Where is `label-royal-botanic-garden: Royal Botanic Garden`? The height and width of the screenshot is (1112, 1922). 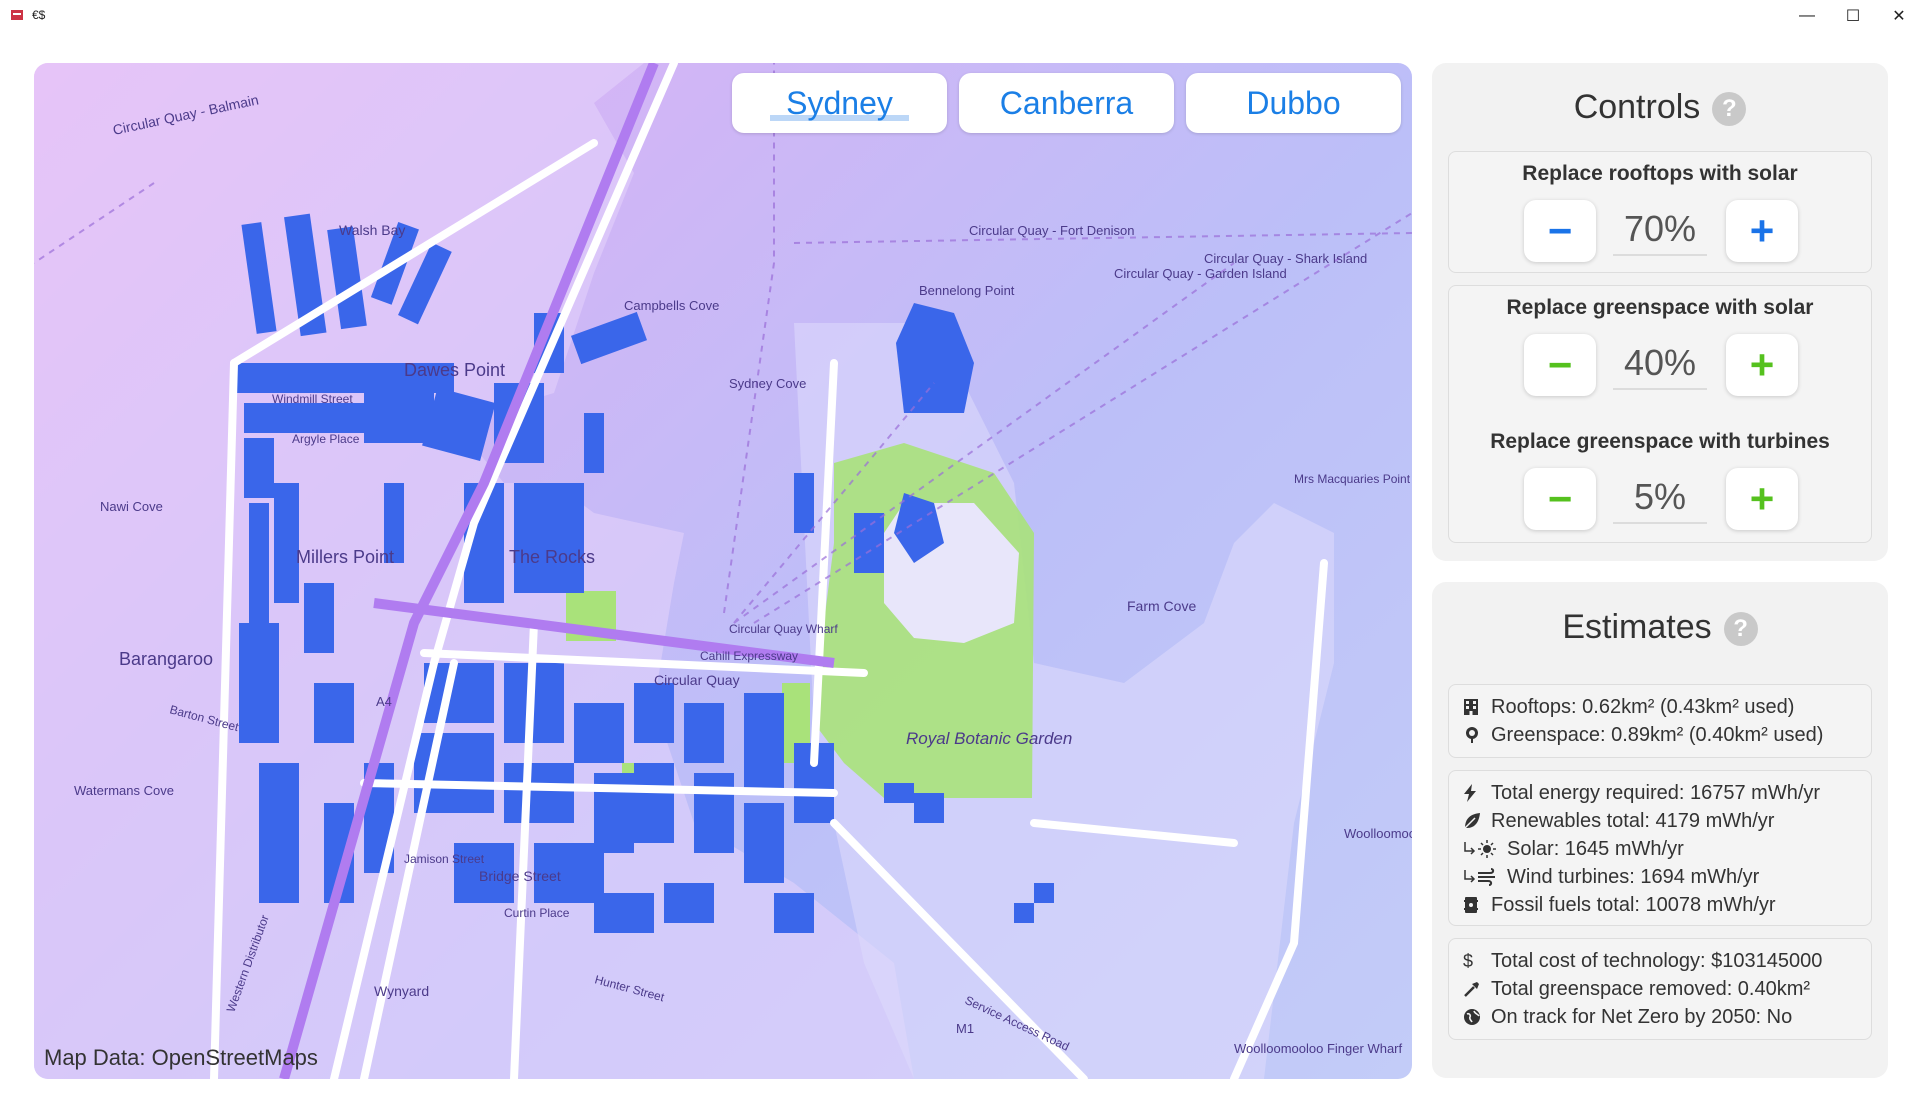
label-royal-botanic-garden: Royal Botanic Garden is located at coordinates (989, 738).